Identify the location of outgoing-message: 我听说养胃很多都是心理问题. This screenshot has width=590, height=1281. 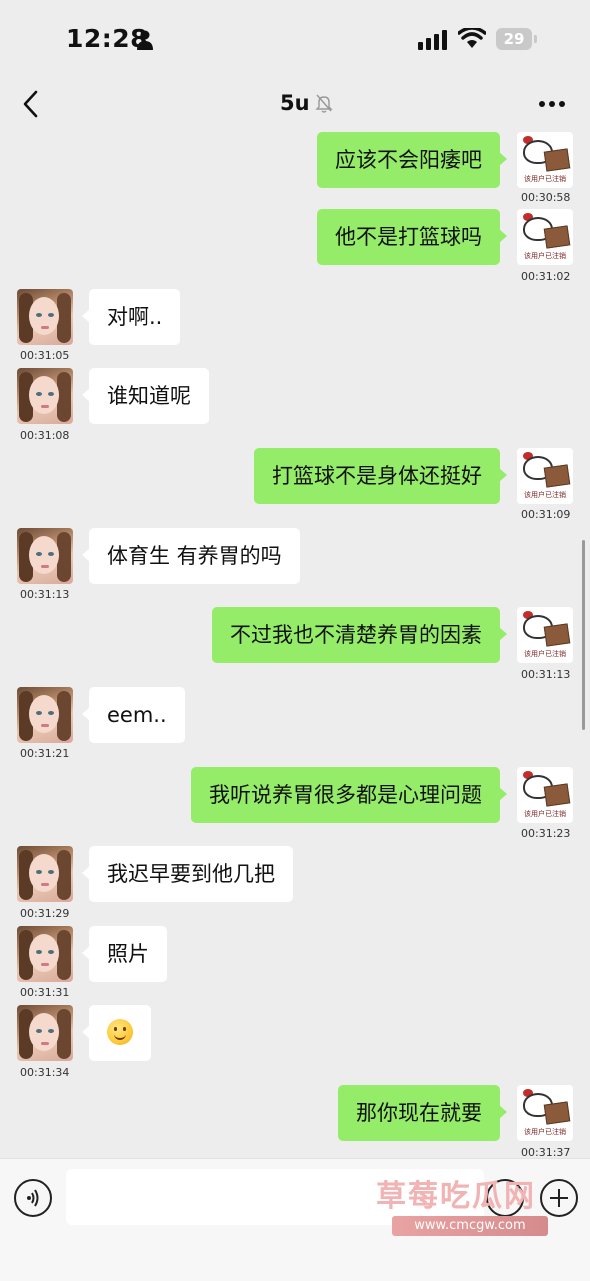
(349, 795).